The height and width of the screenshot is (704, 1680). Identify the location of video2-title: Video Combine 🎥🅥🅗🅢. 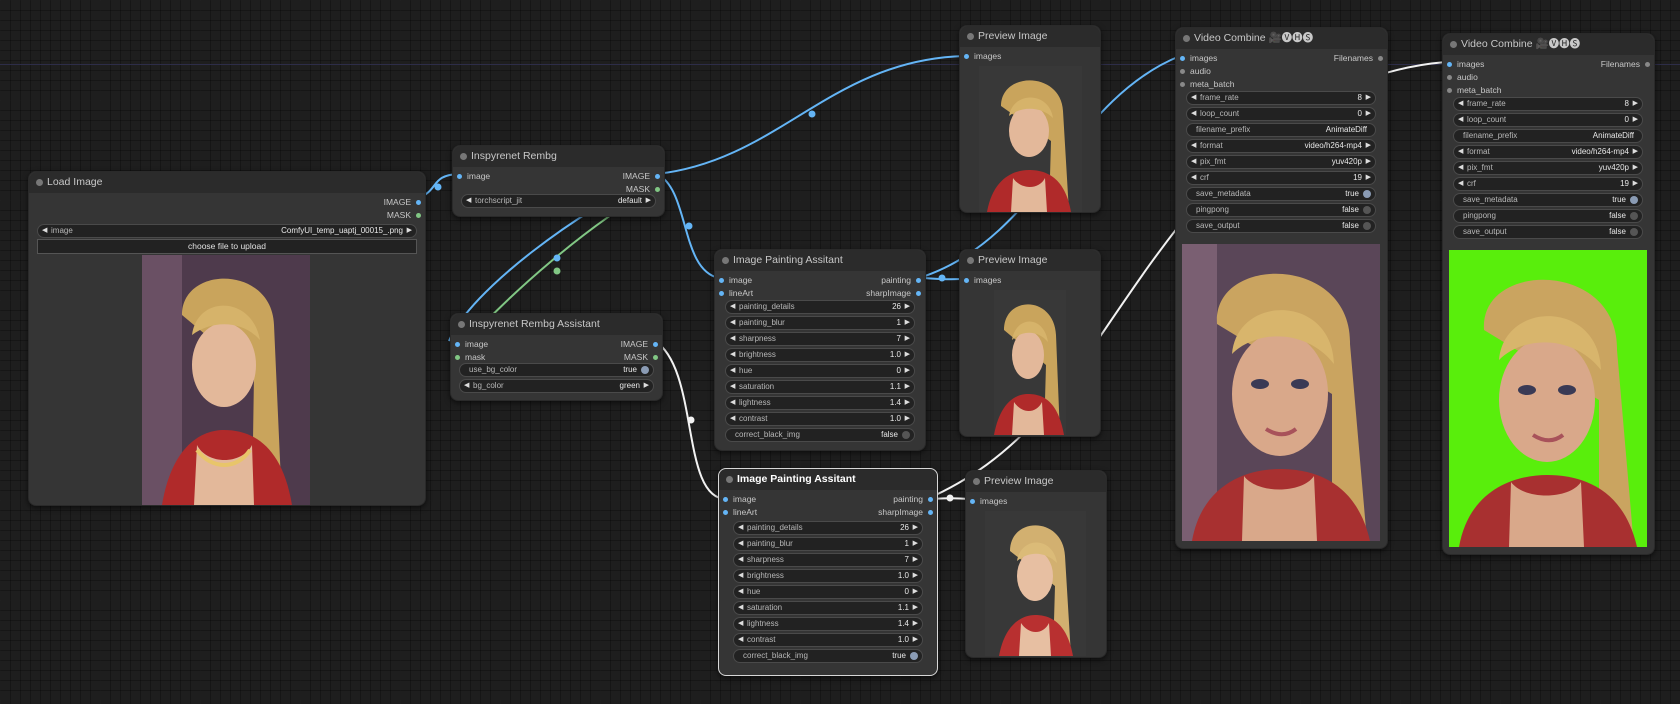
(1548, 44).